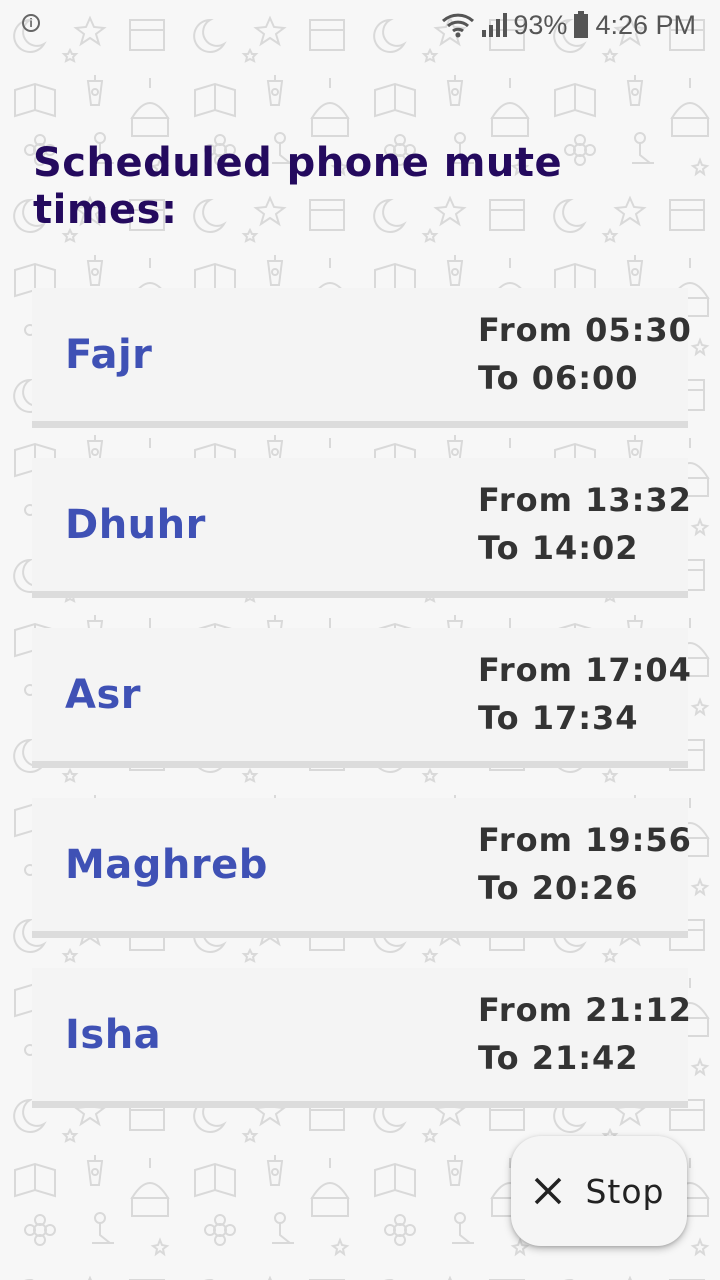 The image size is (720, 1280). Describe the element at coordinates (585, 354) in the screenshot. I see `prayer-times: From 05:30 To 06:00` at that location.